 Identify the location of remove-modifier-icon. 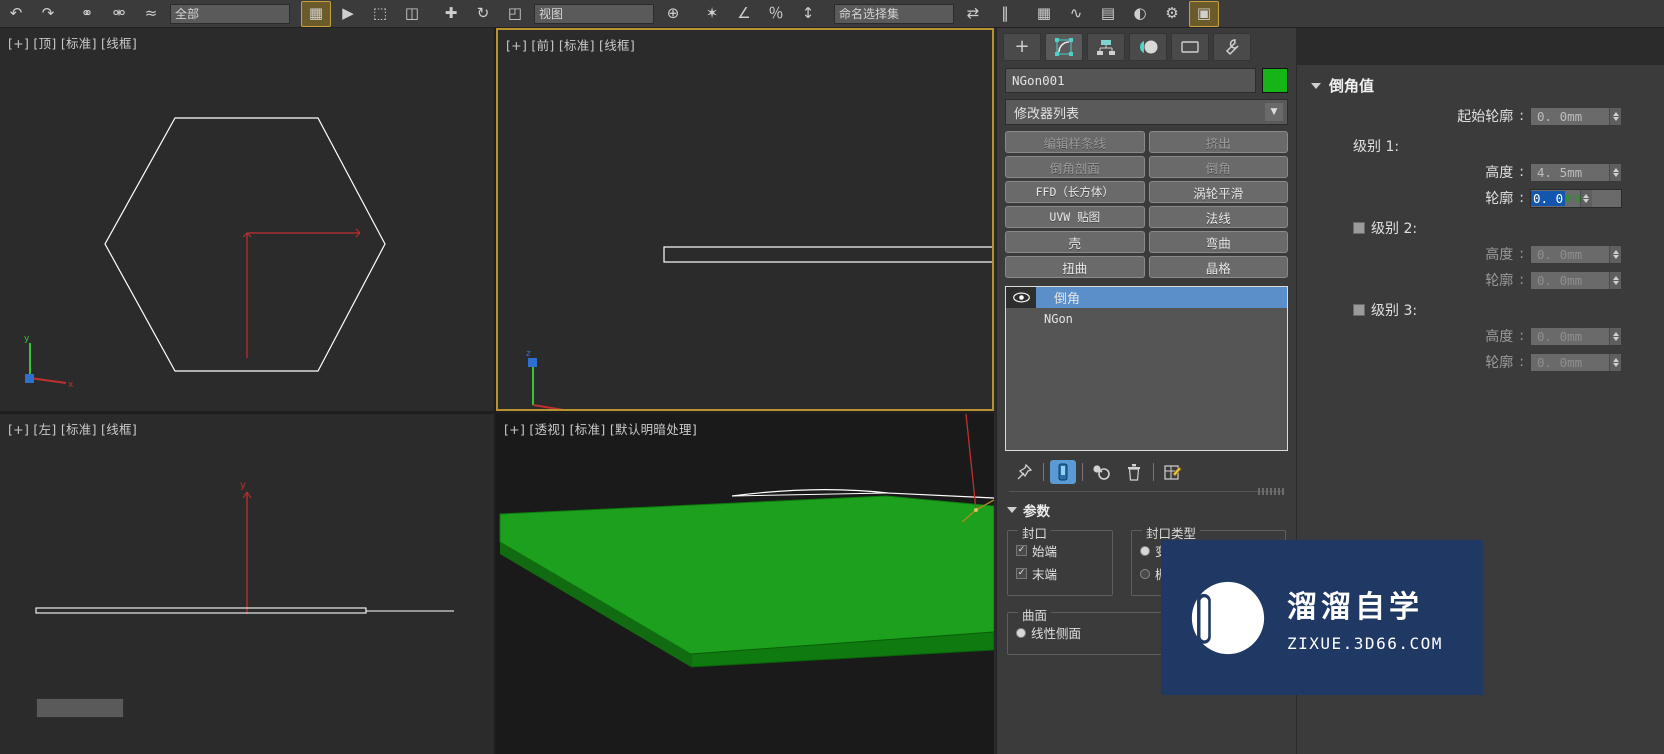
(1134, 472).